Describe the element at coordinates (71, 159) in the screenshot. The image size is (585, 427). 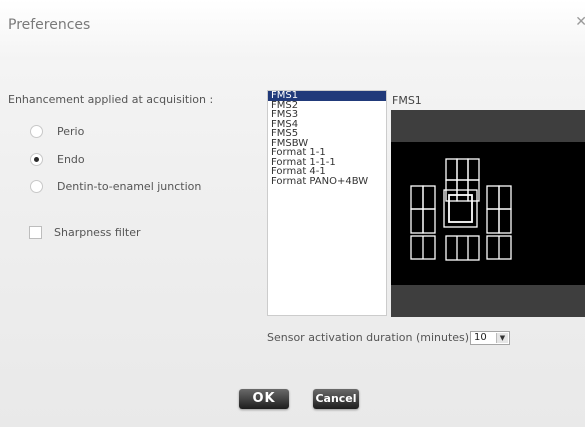
I see `radio-label: Endo` at that location.